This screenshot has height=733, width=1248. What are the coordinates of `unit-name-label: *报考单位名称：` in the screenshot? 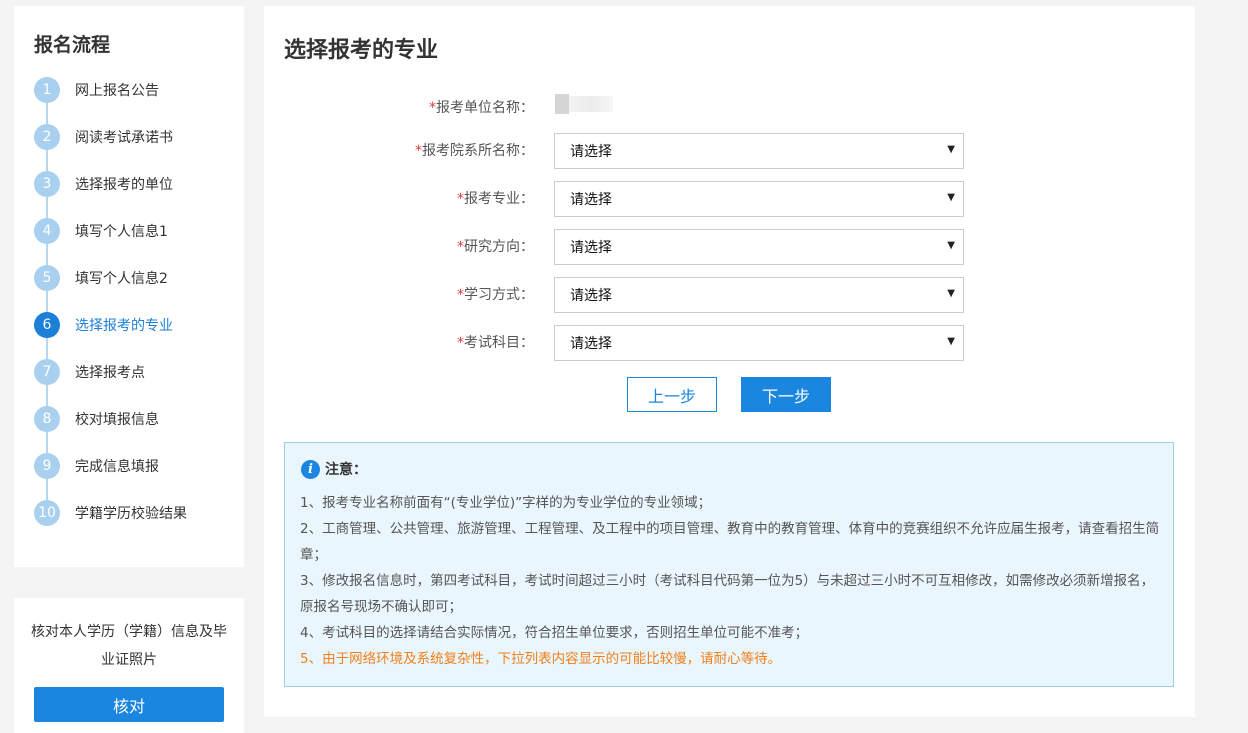 It's located at (399, 107).